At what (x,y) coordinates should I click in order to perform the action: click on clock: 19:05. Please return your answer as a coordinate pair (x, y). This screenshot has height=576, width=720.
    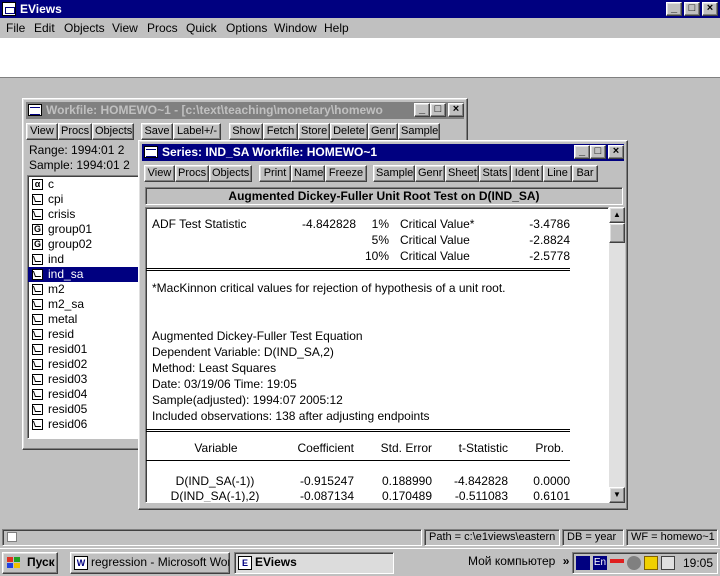
    Looking at the image, I should click on (698, 563).